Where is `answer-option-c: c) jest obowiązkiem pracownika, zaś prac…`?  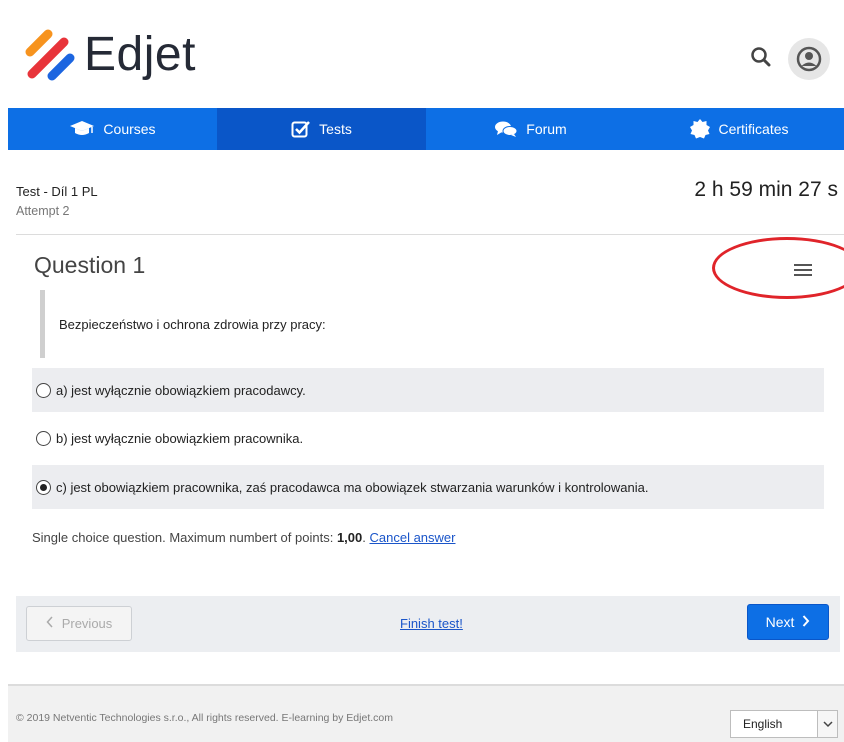
answer-option-c: c) jest obowiązkiem pracownika, zaś prac… is located at coordinates (428, 487).